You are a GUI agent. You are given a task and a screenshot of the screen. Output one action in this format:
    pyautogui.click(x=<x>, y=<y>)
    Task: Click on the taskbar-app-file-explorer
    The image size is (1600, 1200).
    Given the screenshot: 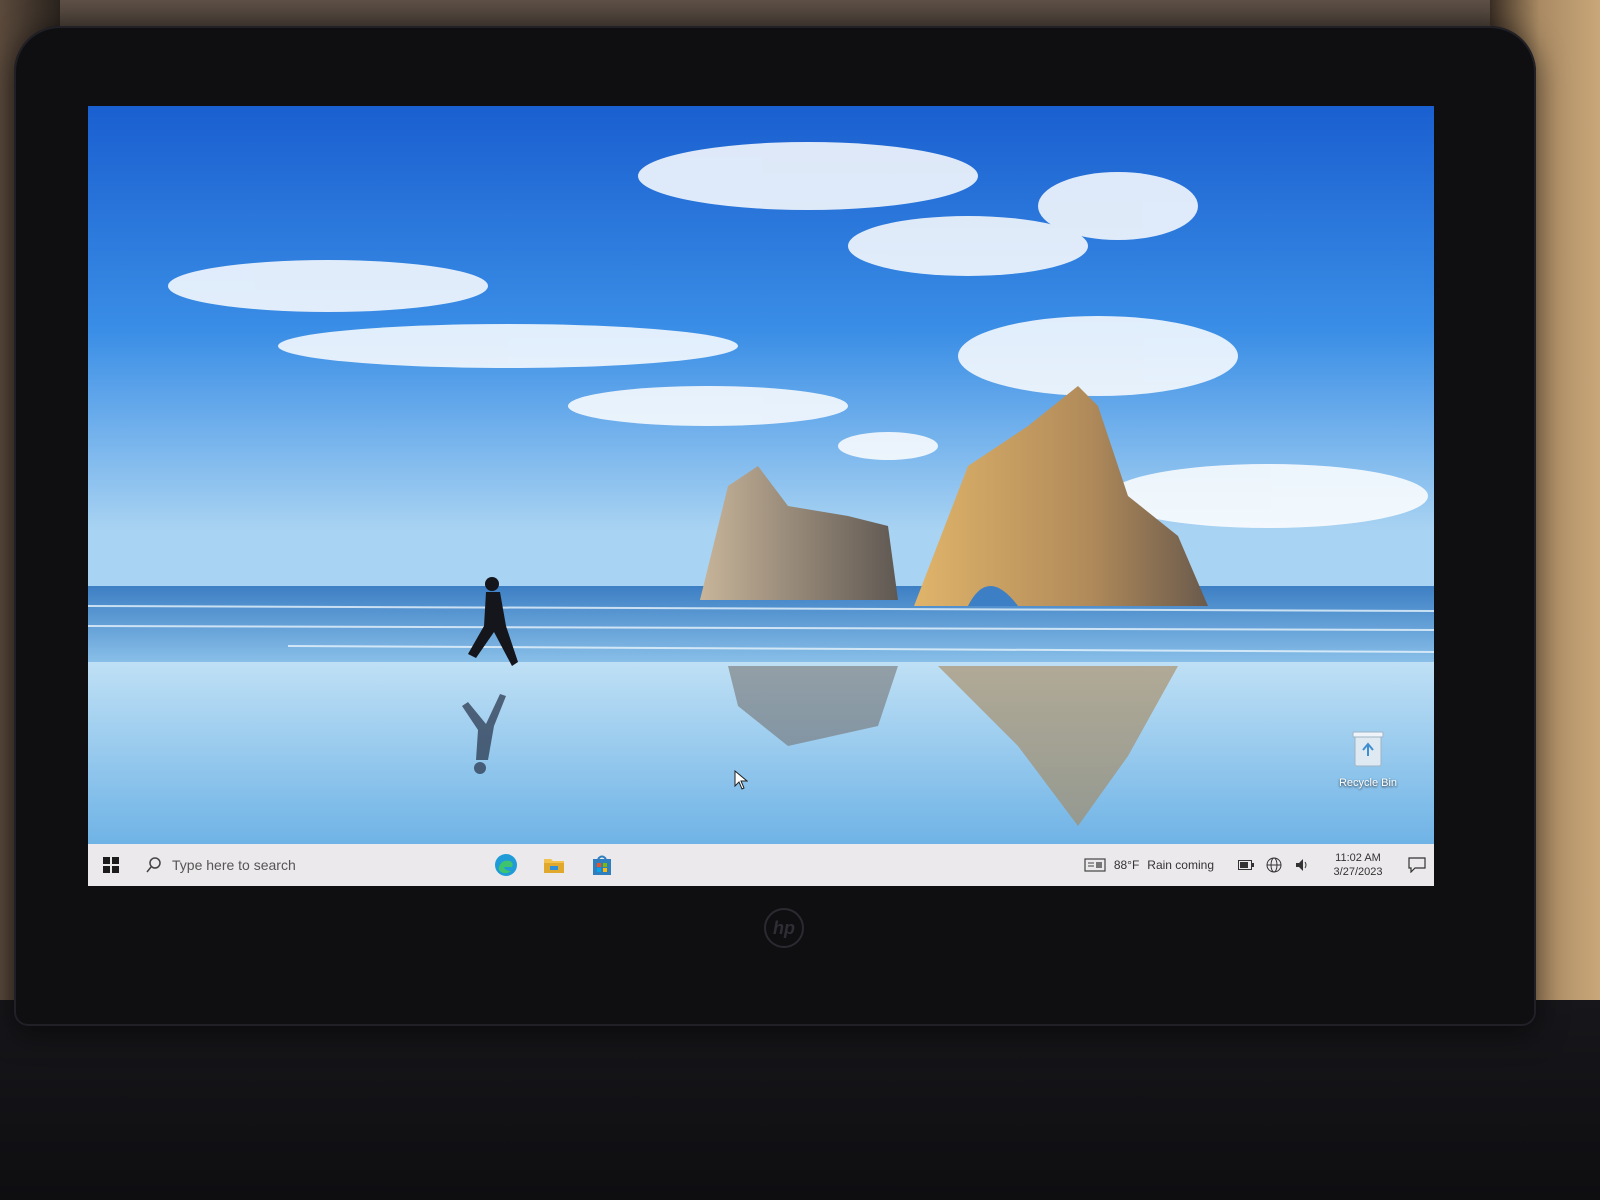 What is the action you would take?
    pyautogui.click(x=554, y=865)
    